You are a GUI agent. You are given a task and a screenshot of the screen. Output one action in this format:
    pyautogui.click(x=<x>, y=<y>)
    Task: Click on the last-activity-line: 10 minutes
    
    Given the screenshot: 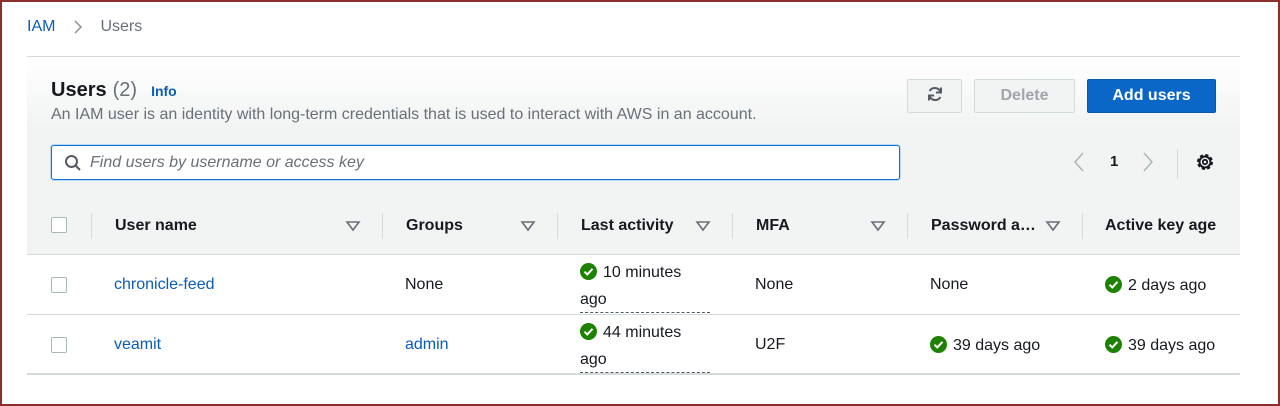 What is the action you would take?
    pyautogui.click(x=645, y=274)
    